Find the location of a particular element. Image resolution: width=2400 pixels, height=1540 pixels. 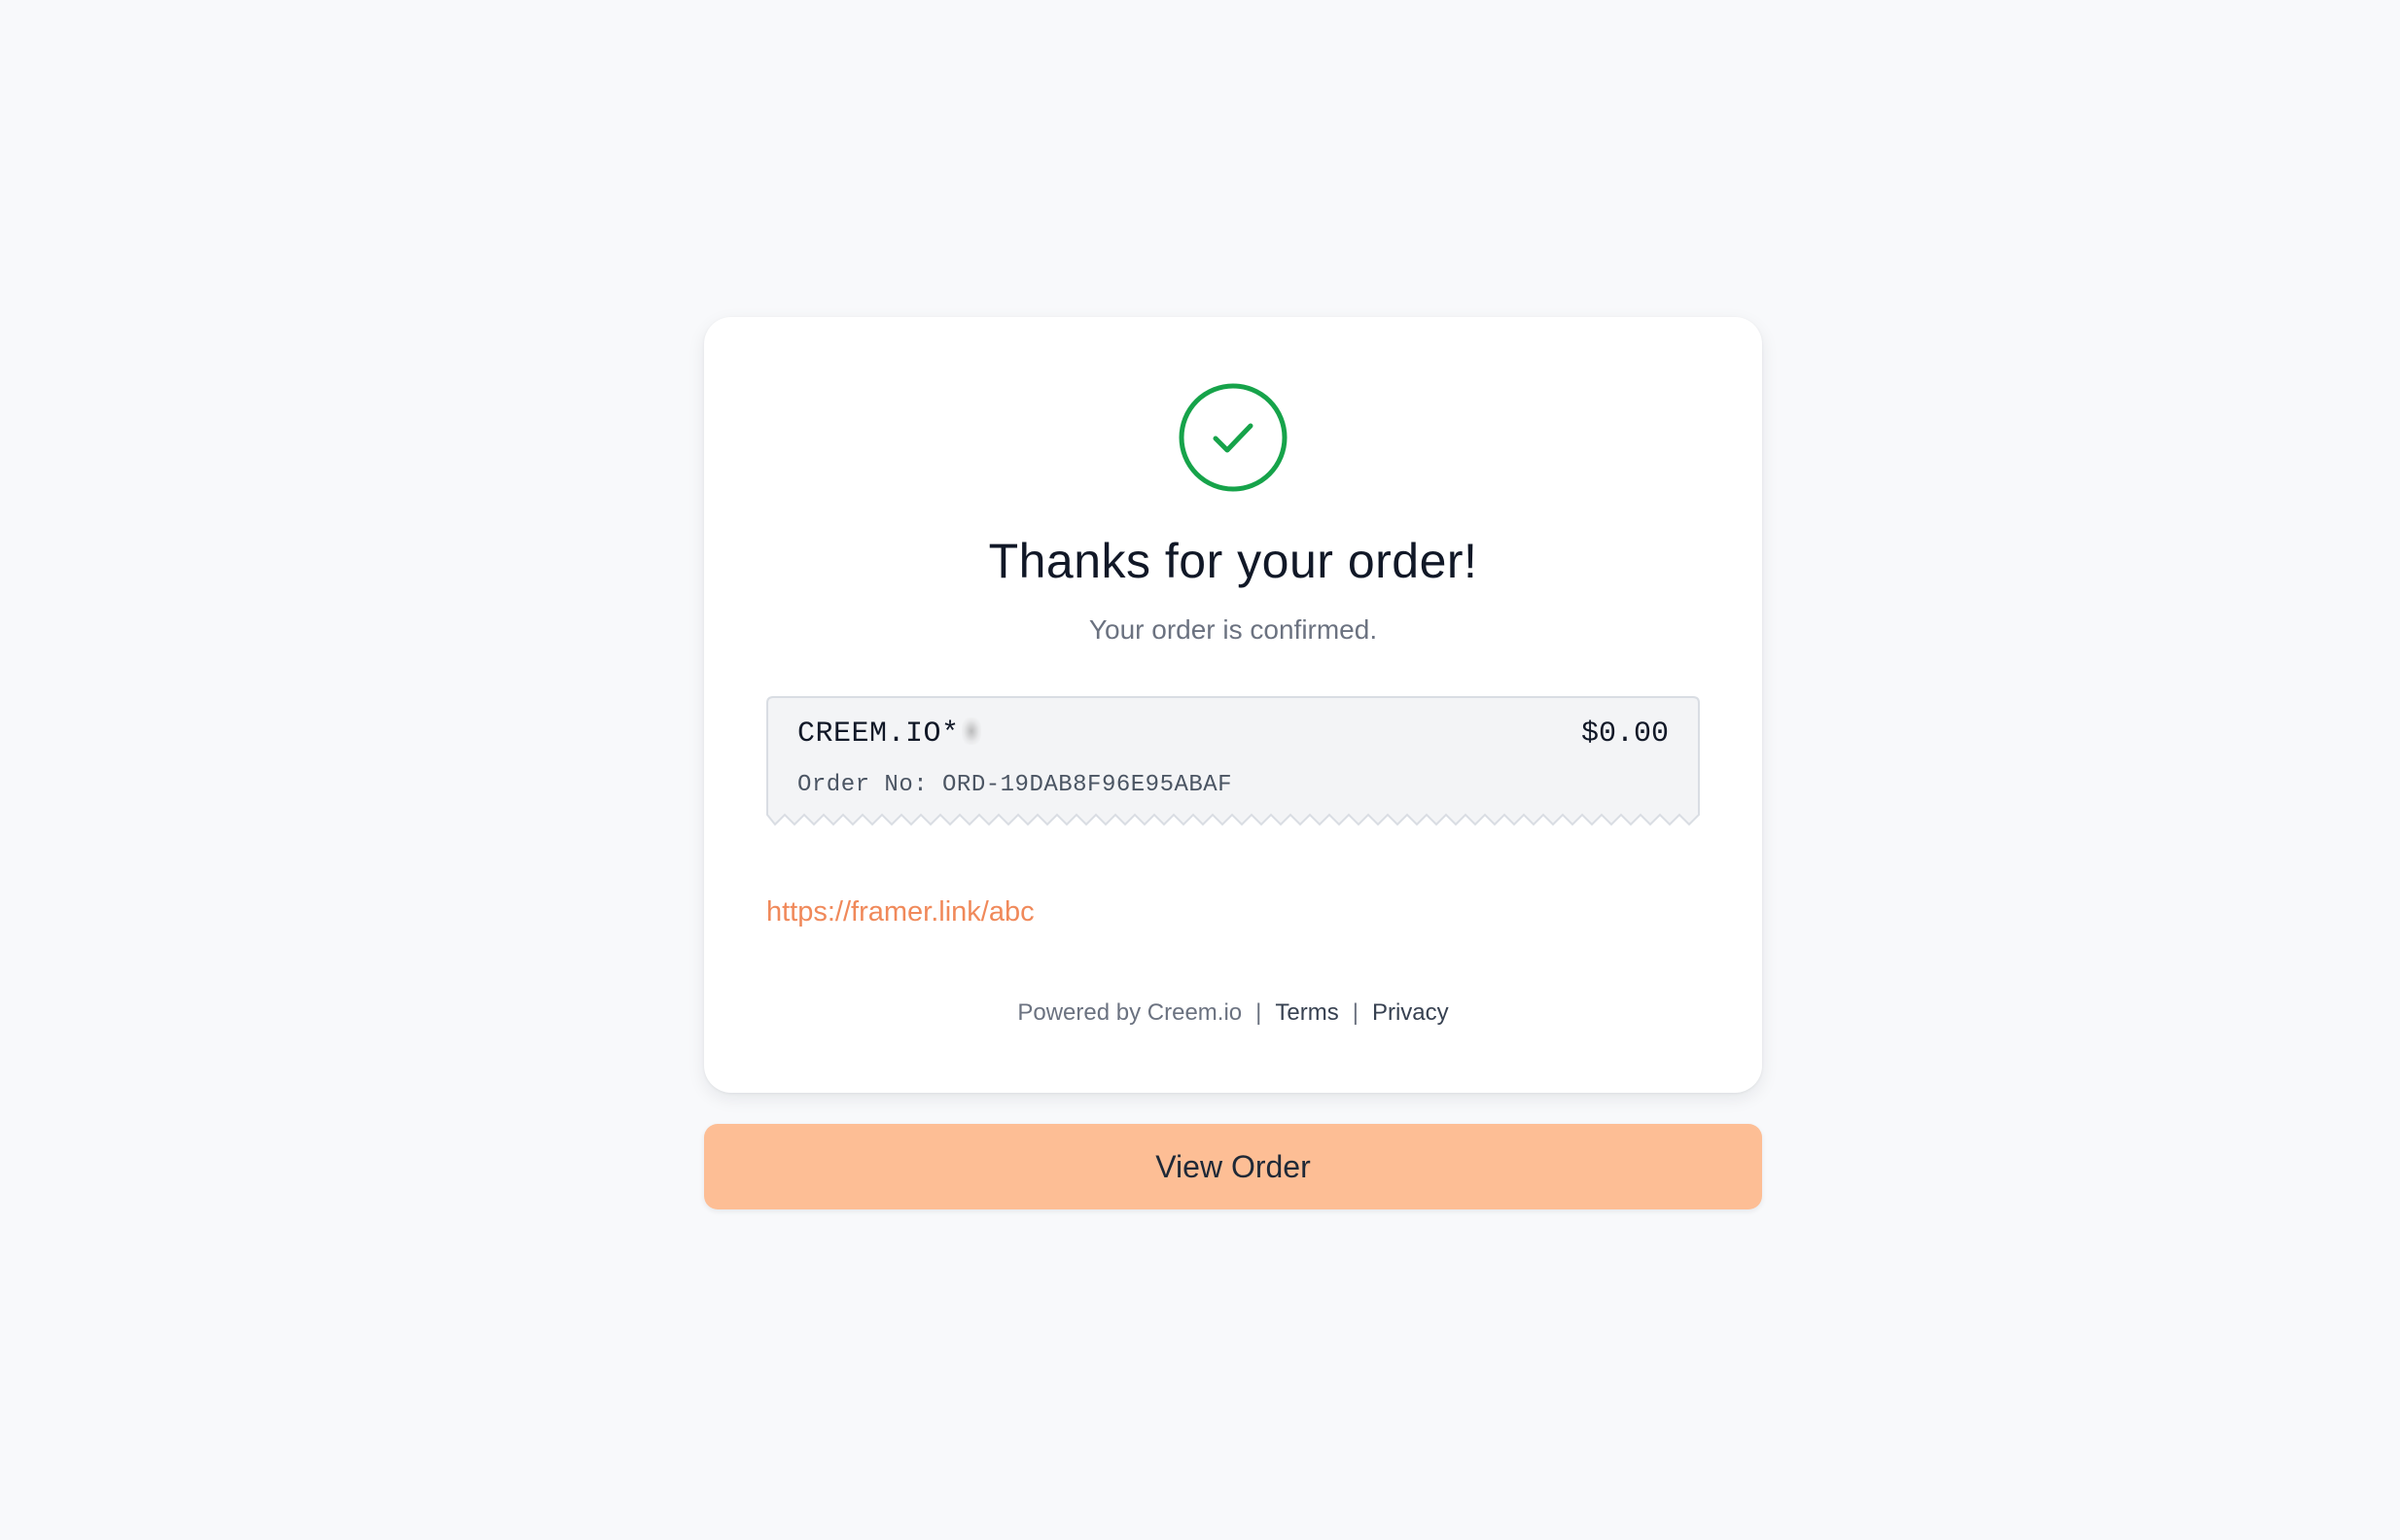

confirmation-title: Thanks for your order! is located at coordinates (1233, 561).